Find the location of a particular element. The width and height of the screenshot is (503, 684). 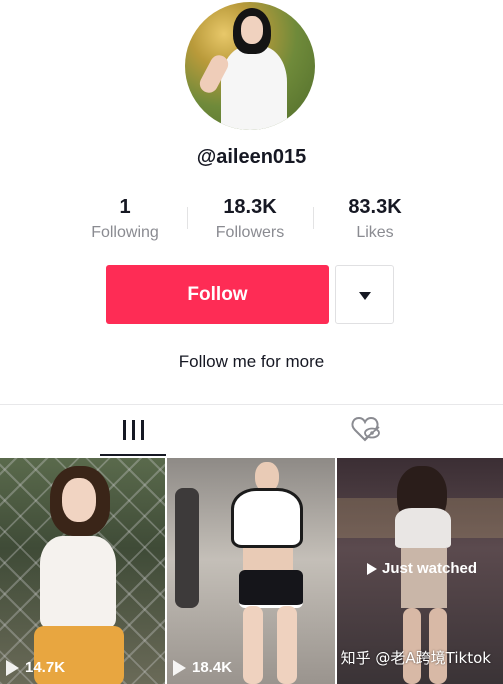

watermark: 知乎 @老A跨境Tiktok is located at coordinates (415, 658).